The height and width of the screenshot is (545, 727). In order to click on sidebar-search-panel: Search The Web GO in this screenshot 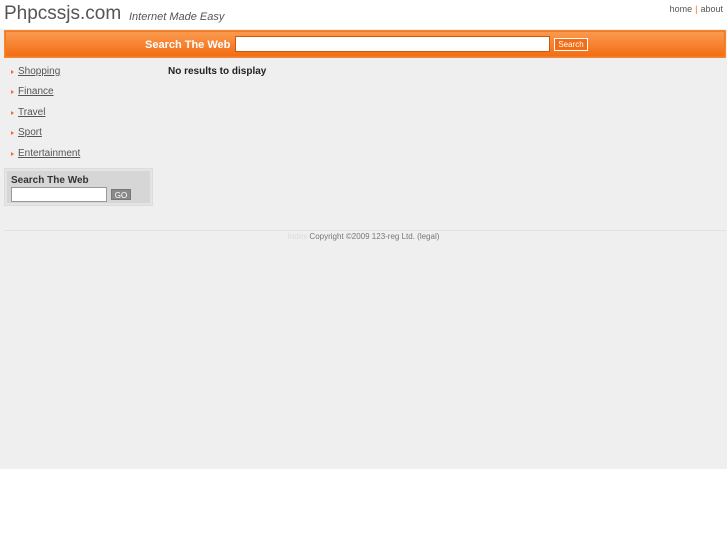, I will do `click(78, 187)`.